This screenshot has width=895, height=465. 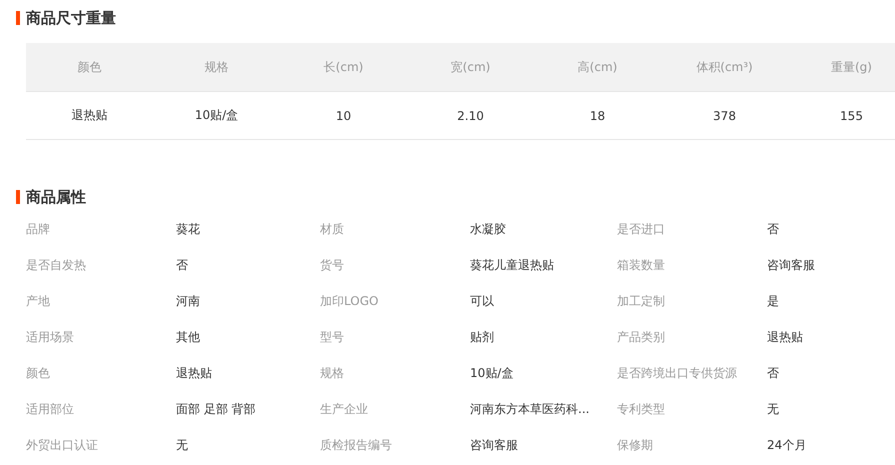 What do you see at coordinates (38, 229) in the screenshot?
I see `attribute-label: 品牌` at bounding box center [38, 229].